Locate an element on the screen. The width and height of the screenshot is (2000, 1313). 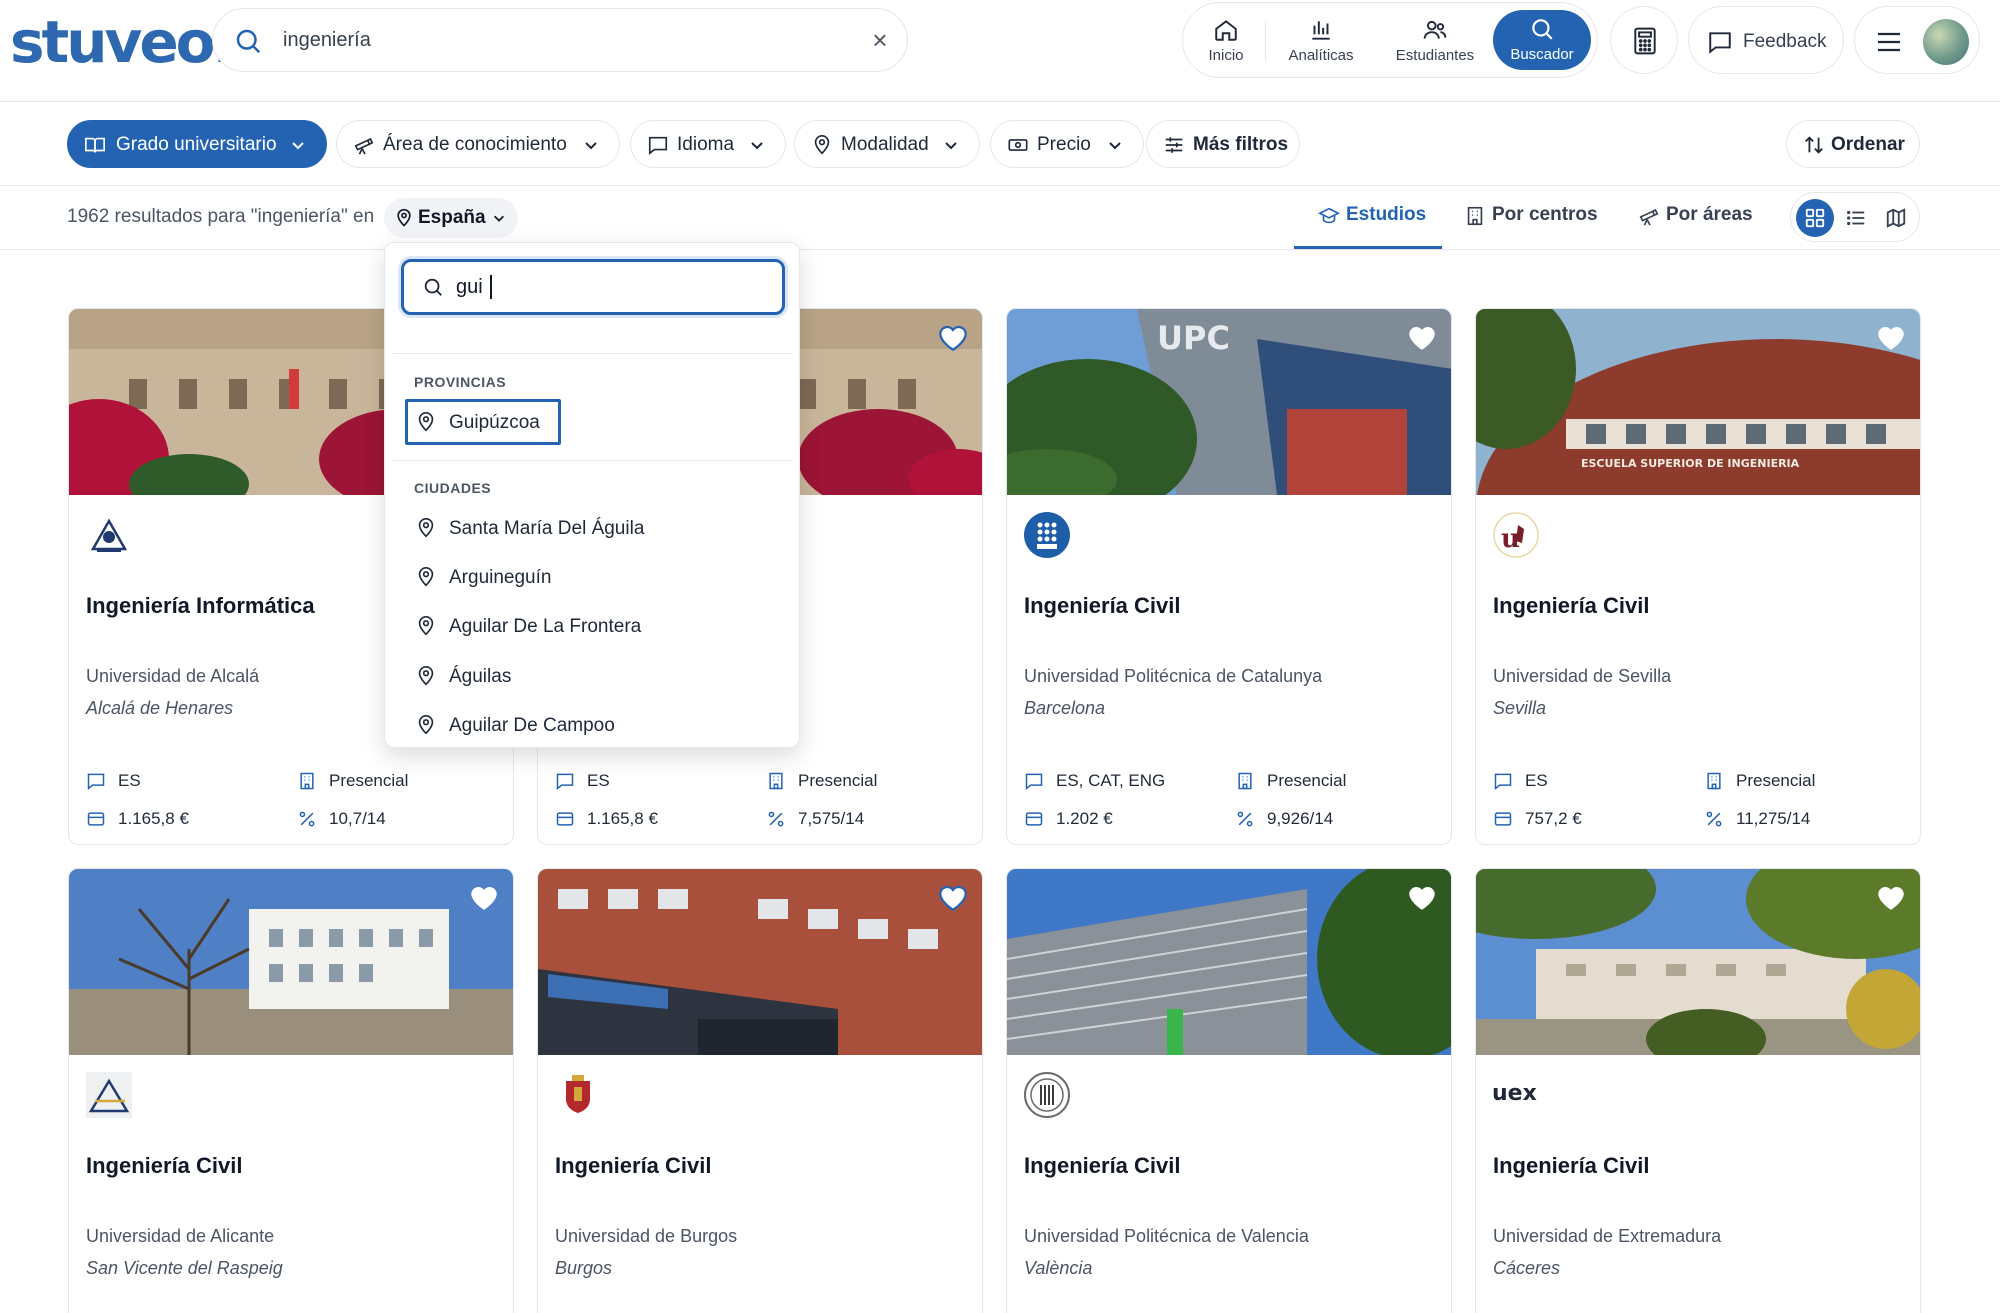
option-label: Arguineguín is located at coordinates (500, 577).